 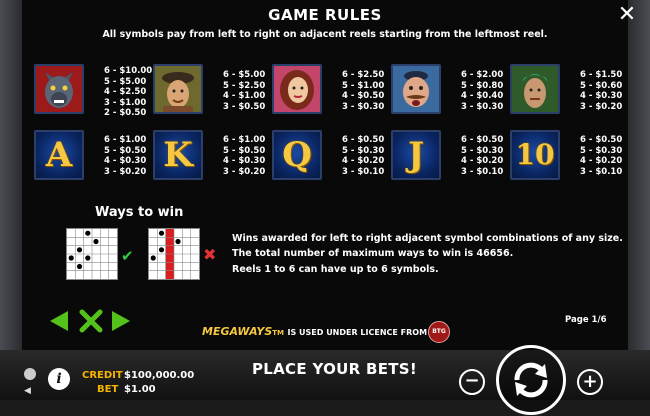 What do you see at coordinates (639, 175) in the screenshot?
I see `background-right` at bounding box center [639, 175].